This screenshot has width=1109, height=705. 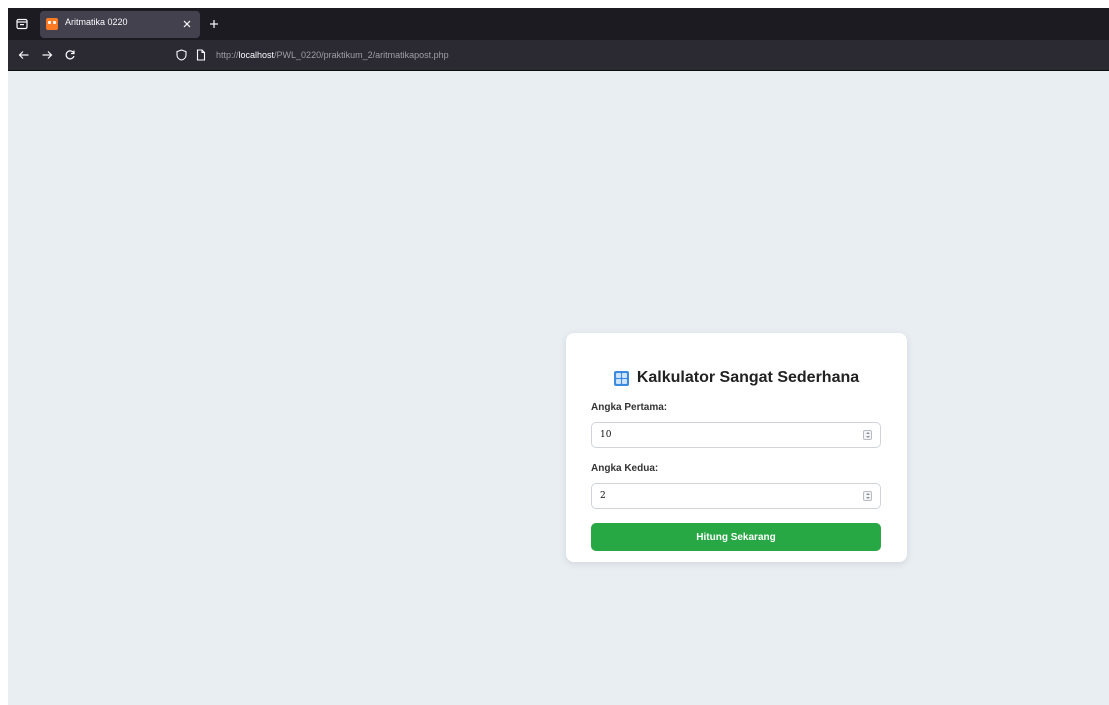 What do you see at coordinates (256, 55) in the screenshot?
I see `url-host: localhost` at bounding box center [256, 55].